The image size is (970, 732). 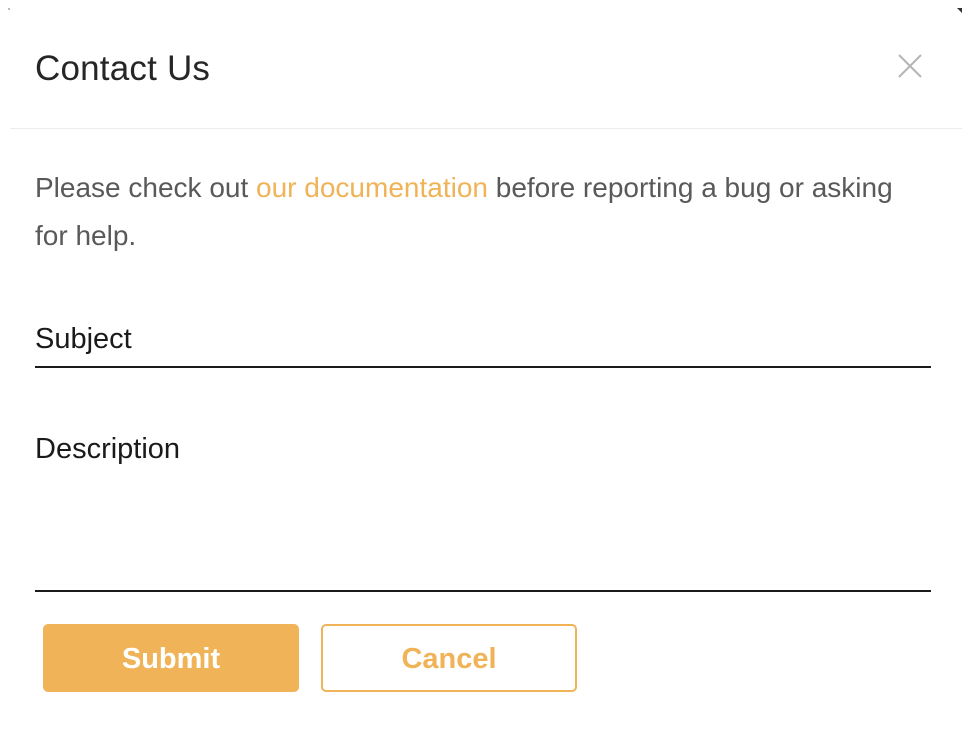 I want to click on dialog-title: Contact Us, so click(x=123, y=68).